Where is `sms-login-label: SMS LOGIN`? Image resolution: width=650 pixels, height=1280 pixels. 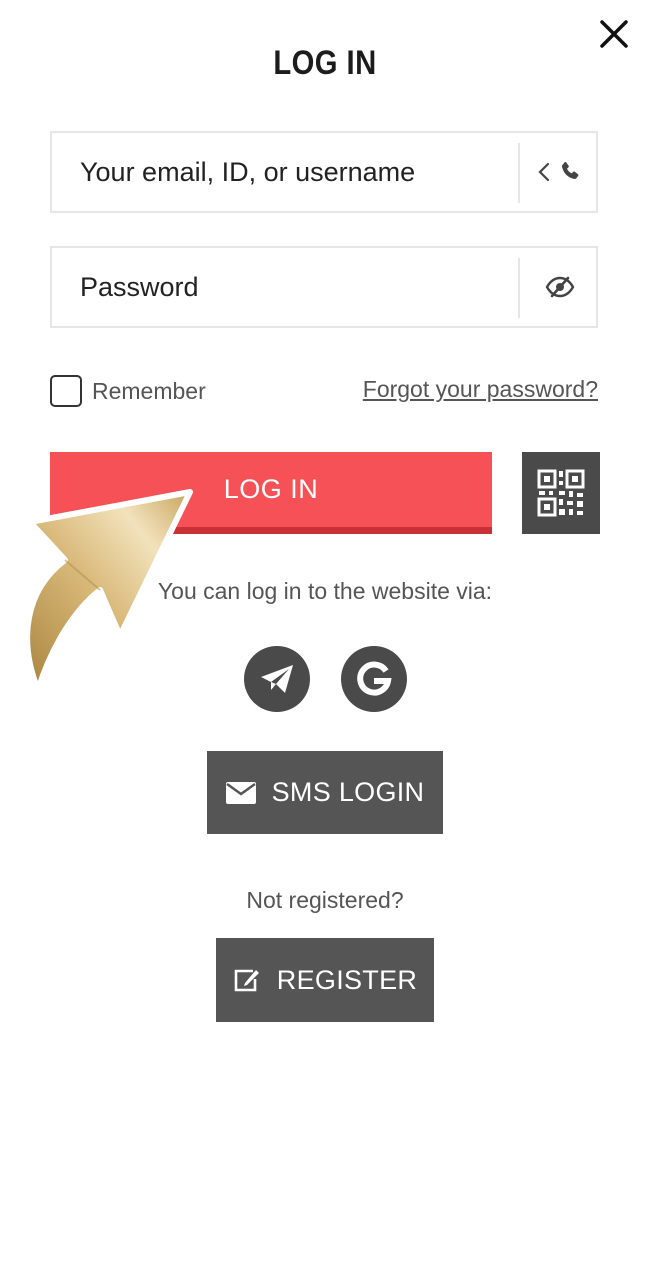 sms-login-label: SMS LOGIN is located at coordinates (348, 792).